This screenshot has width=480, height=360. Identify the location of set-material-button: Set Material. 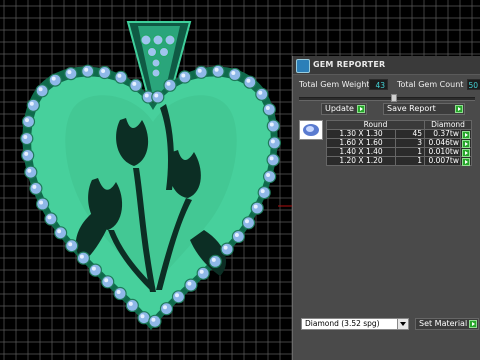
(447, 324).